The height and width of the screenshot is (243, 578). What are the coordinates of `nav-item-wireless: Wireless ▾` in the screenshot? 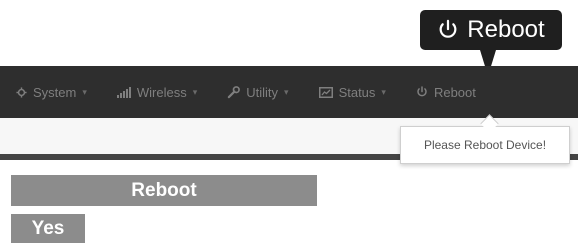 It's located at (157, 92).